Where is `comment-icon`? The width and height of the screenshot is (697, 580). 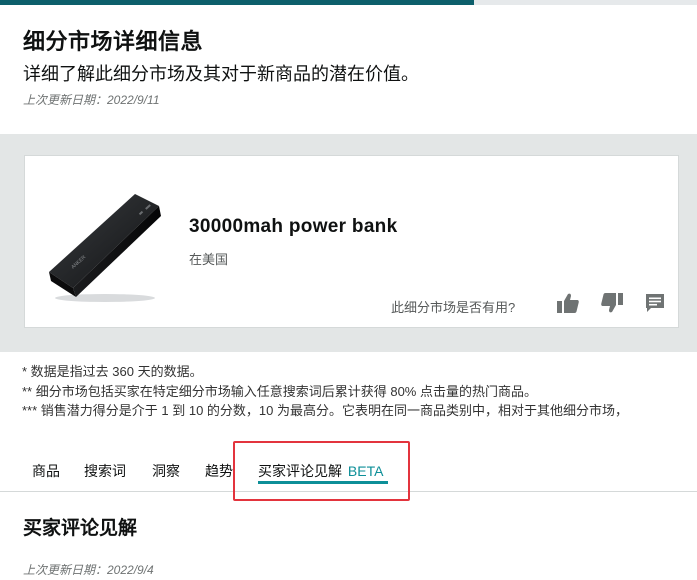
comment-icon is located at coordinates (655, 303).